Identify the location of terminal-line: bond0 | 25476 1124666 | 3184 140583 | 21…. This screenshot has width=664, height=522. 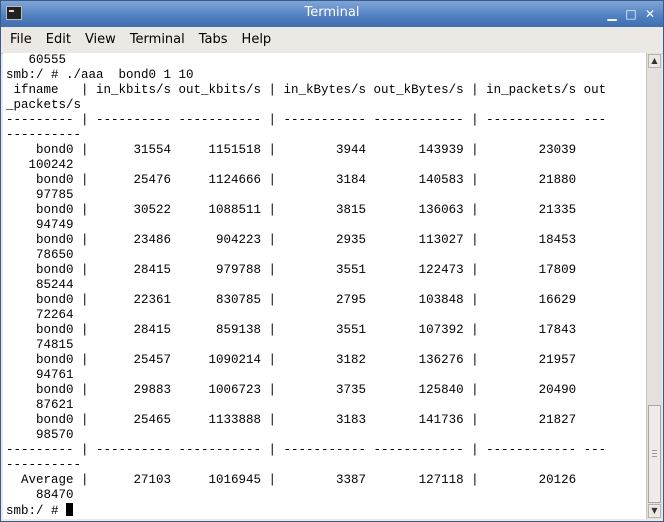
(291, 180).